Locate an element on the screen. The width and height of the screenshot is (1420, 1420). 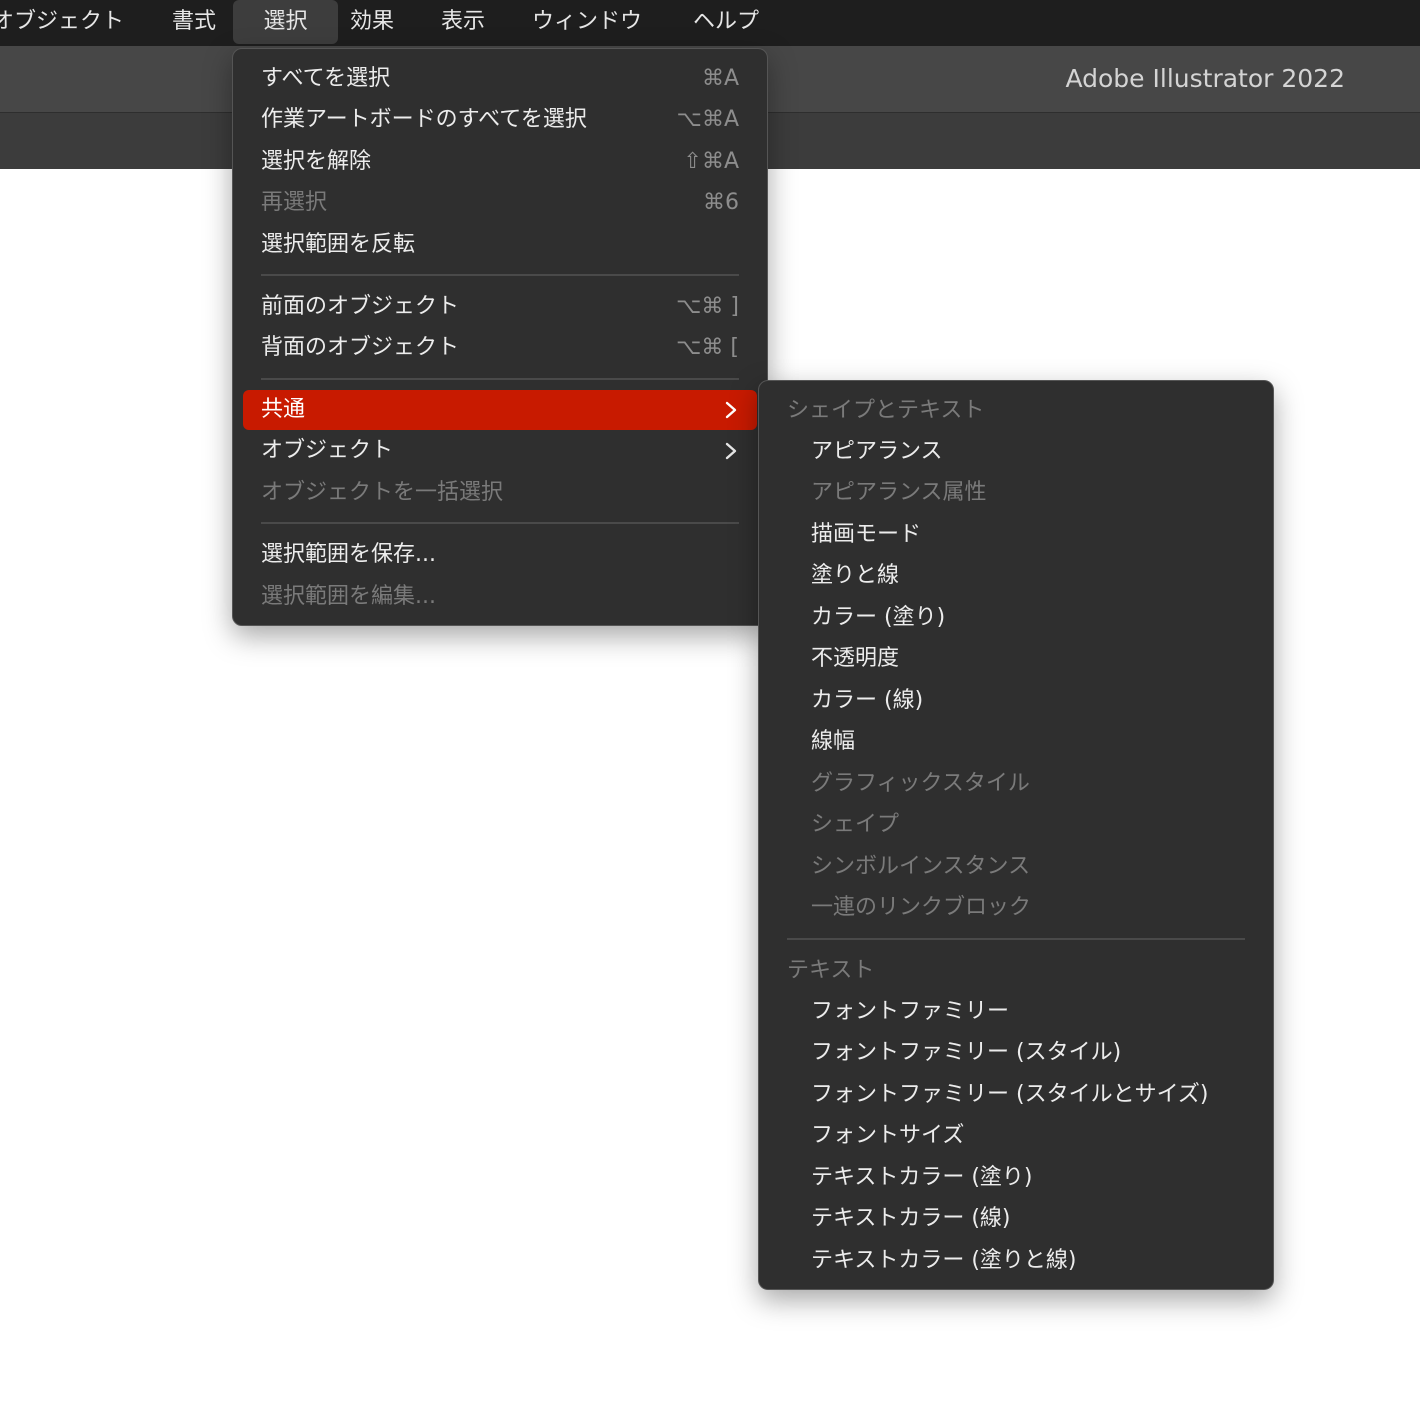
shortcut-label: ⌘6 is located at coordinates (721, 202).